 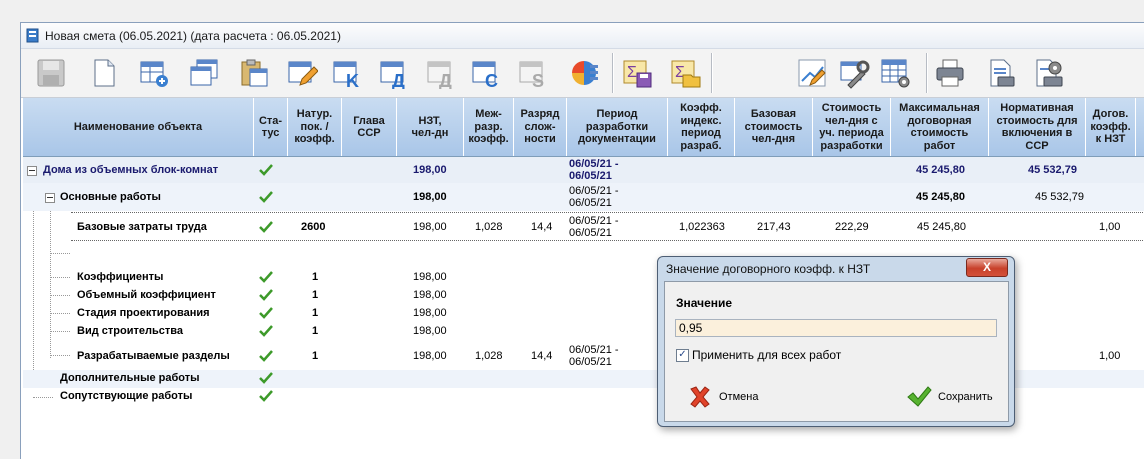 I want to click on apply-all-checkbox: ✓, so click(x=682, y=355).